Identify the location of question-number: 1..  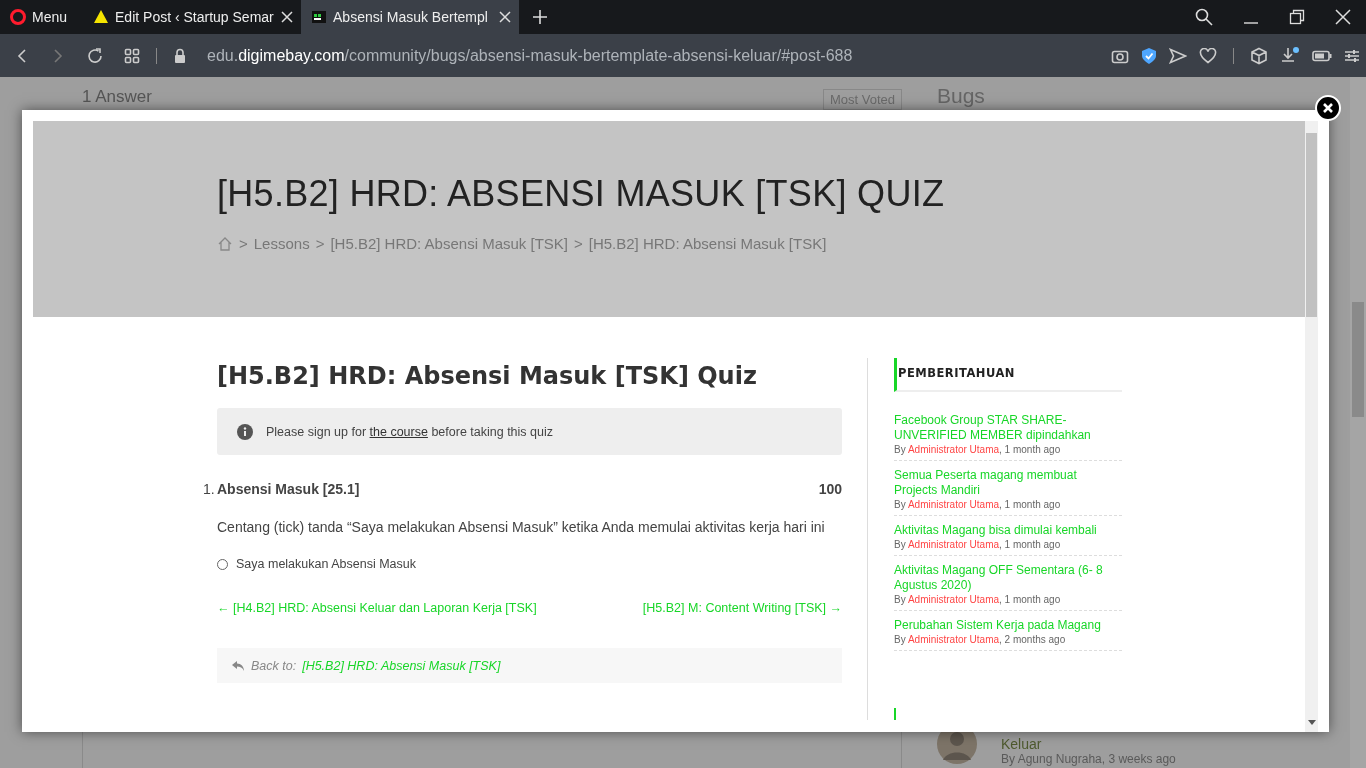
(209, 489).